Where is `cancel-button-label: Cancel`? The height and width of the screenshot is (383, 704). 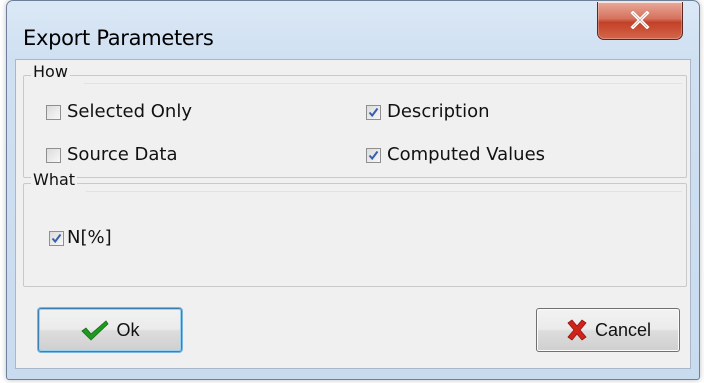
cancel-button-label: Cancel is located at coordinates (623, 329).